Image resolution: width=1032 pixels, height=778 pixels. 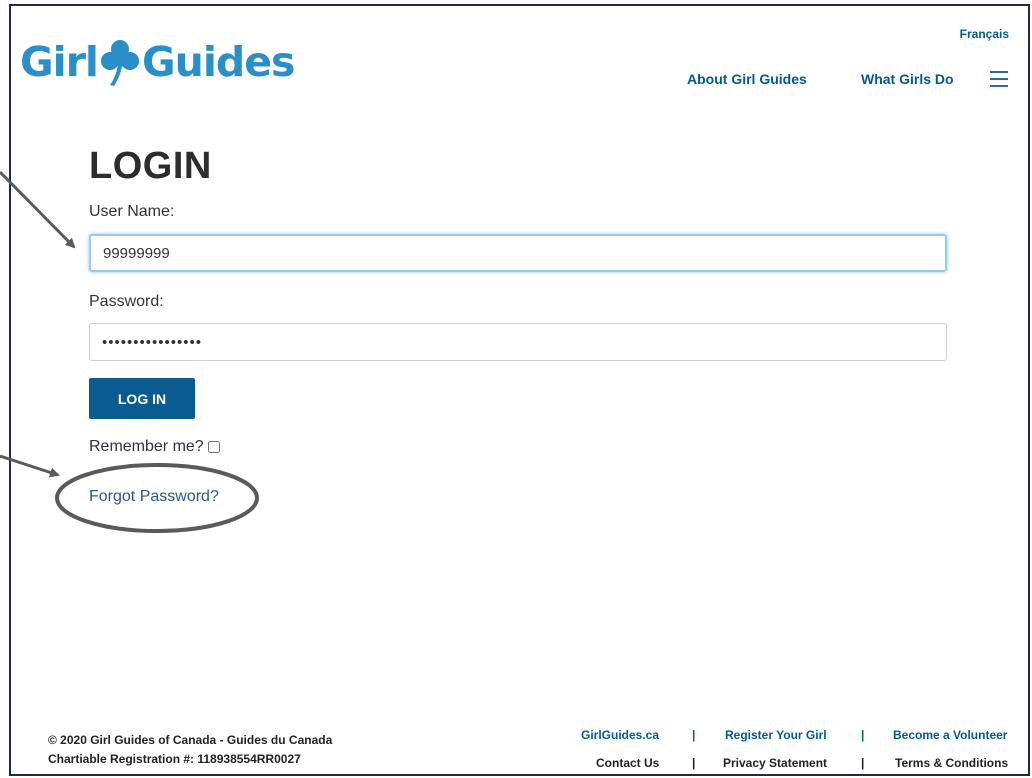 What do you see at coordinates (775, 763) in the screenshot?
I see `footer-link-privacy: Privacy Statement` at bounding box center [775, 763].